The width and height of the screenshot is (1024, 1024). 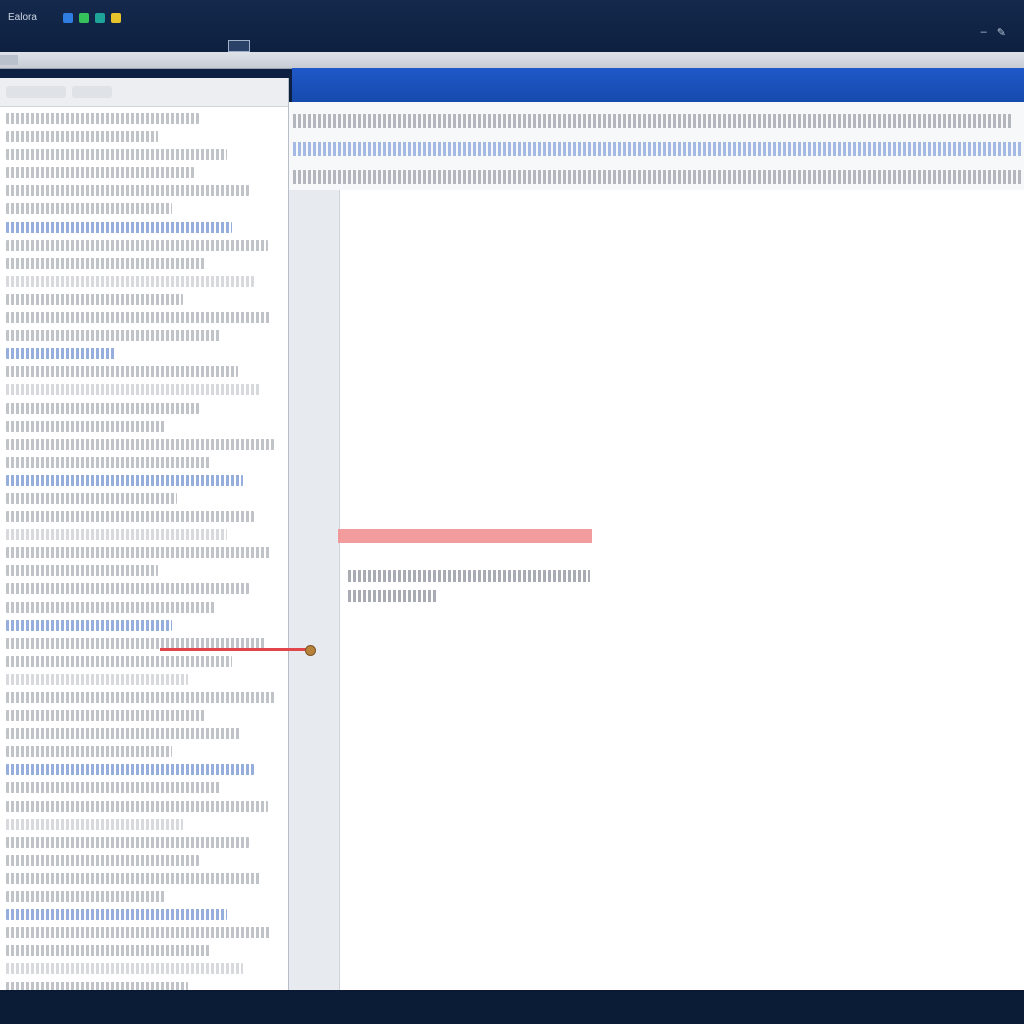 What do you see at coordinates (99, 17) in the screenshot?
I see `tray-icon-teal` at bounding box center [99, 17].